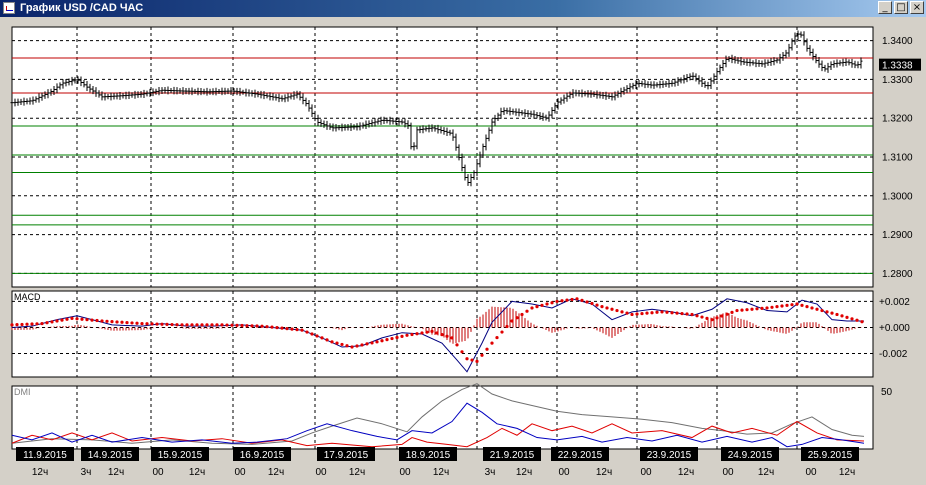  What do you see at coordinates (885, 7) in the screenshot?
I see `minimize-button: _` at bounding box center [885, 7].